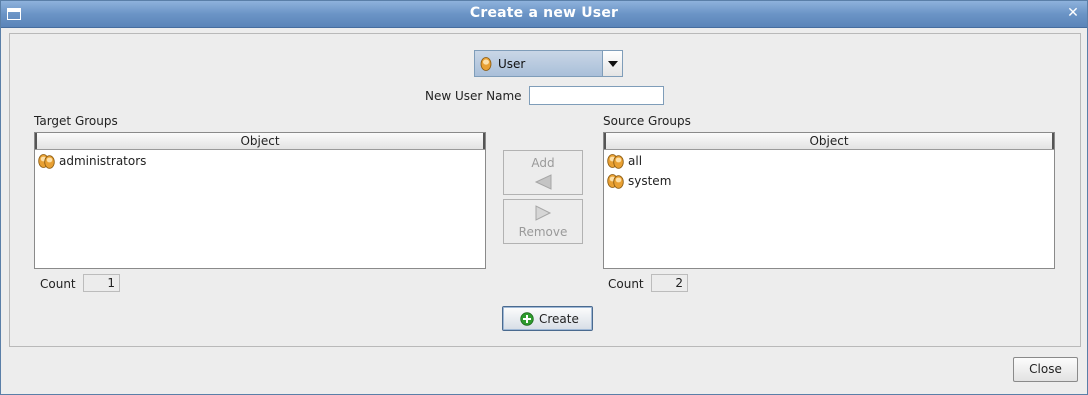 This screenshot has height=395, width=1088. What do you see at coordinates (559, 319) in the screenshot?
I see `create-button-label: Create` at bounding box center [559, 319].